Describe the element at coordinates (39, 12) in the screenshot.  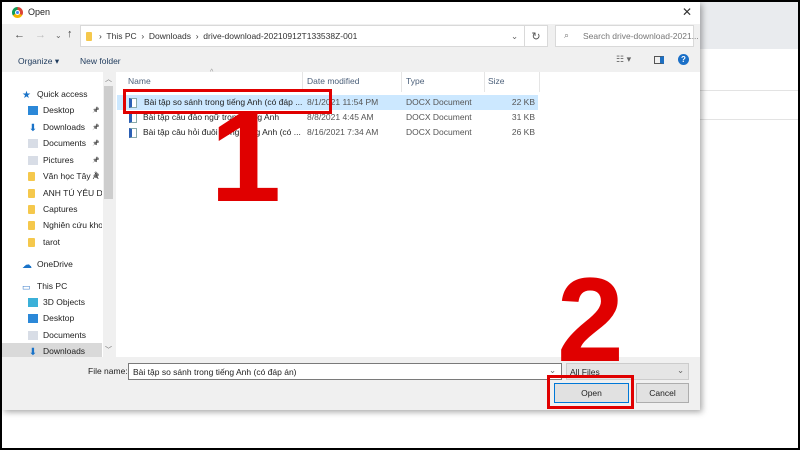
I see `window-title: Open` at that location.